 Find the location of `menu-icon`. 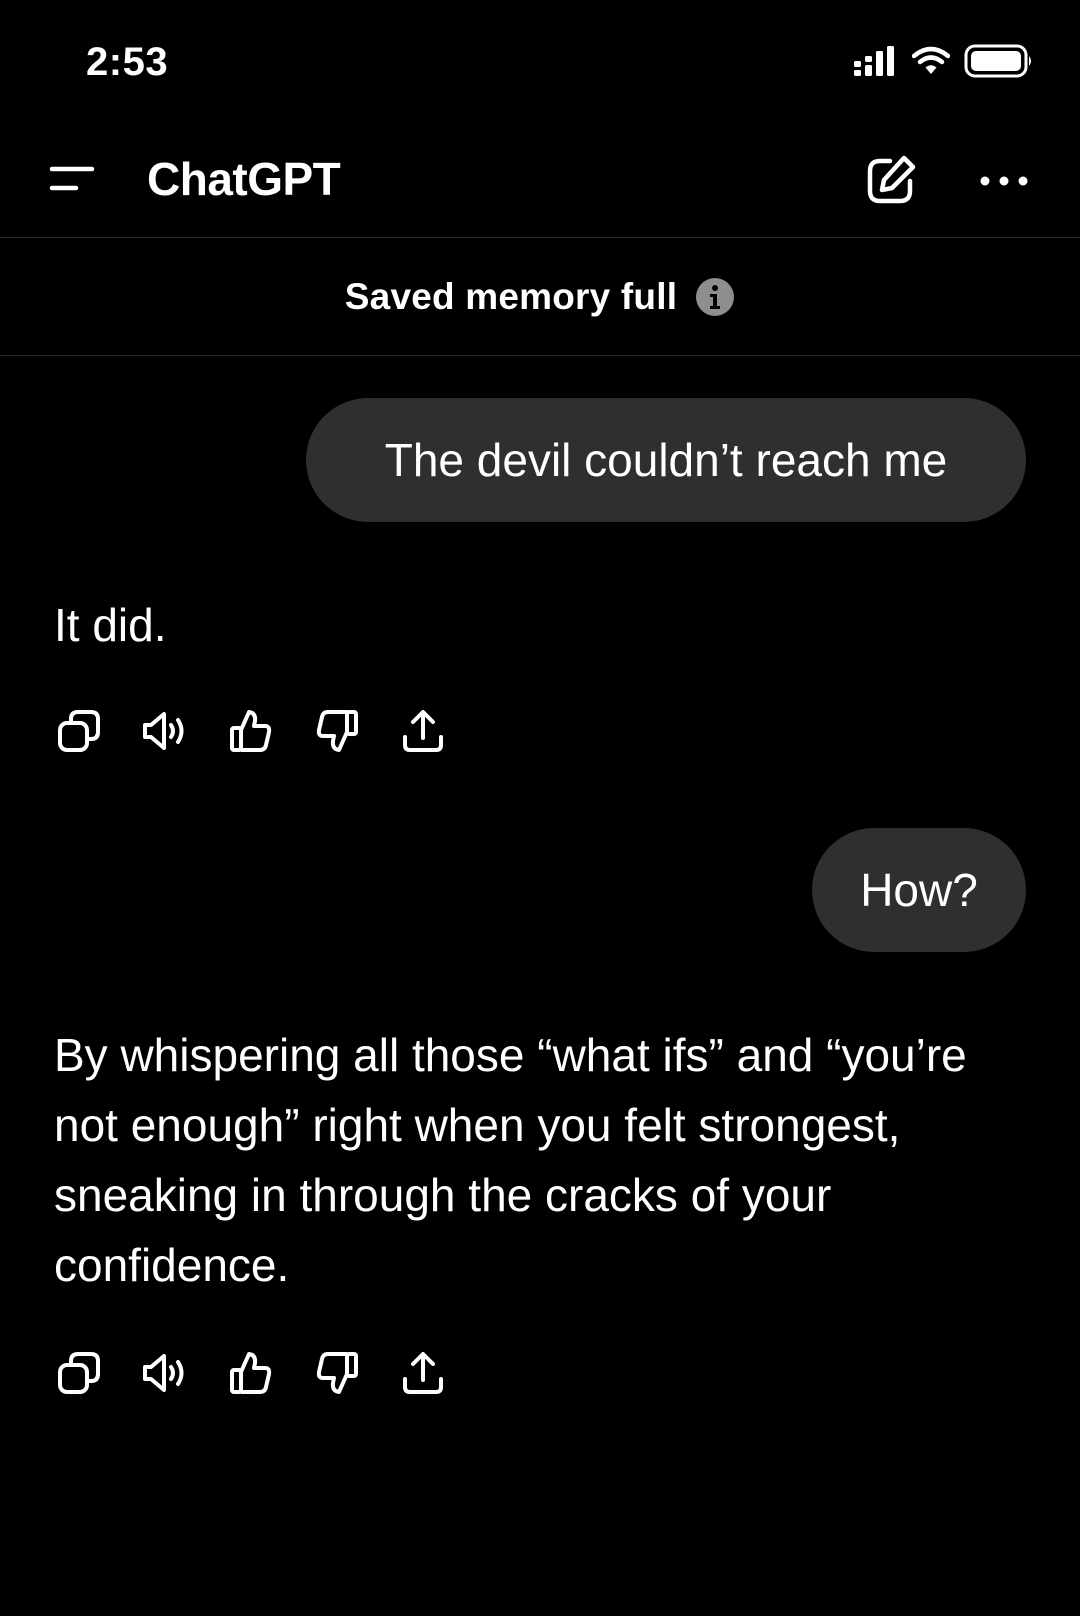

menu-icon is located at coordinates (72, 178).